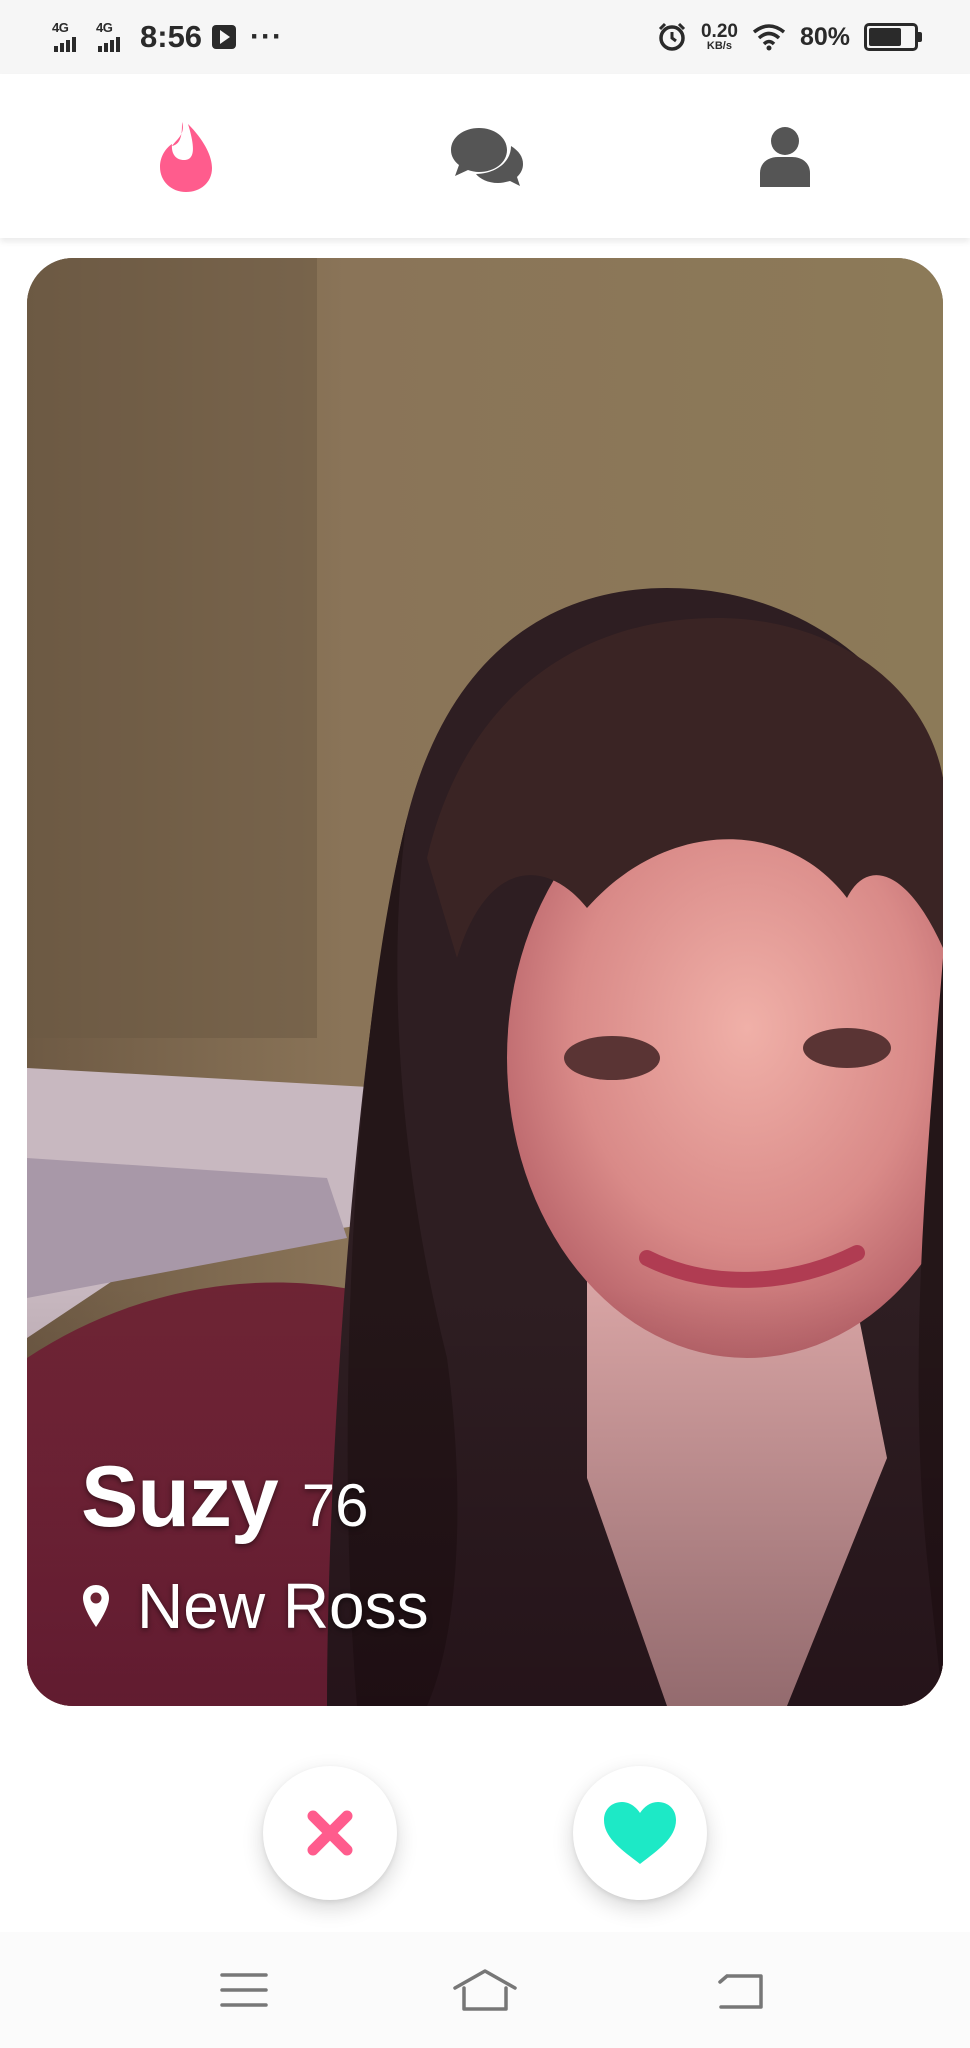 The width and height of the screenshot is (970, 2048). I want to click on back-button, so click(740, 1990).